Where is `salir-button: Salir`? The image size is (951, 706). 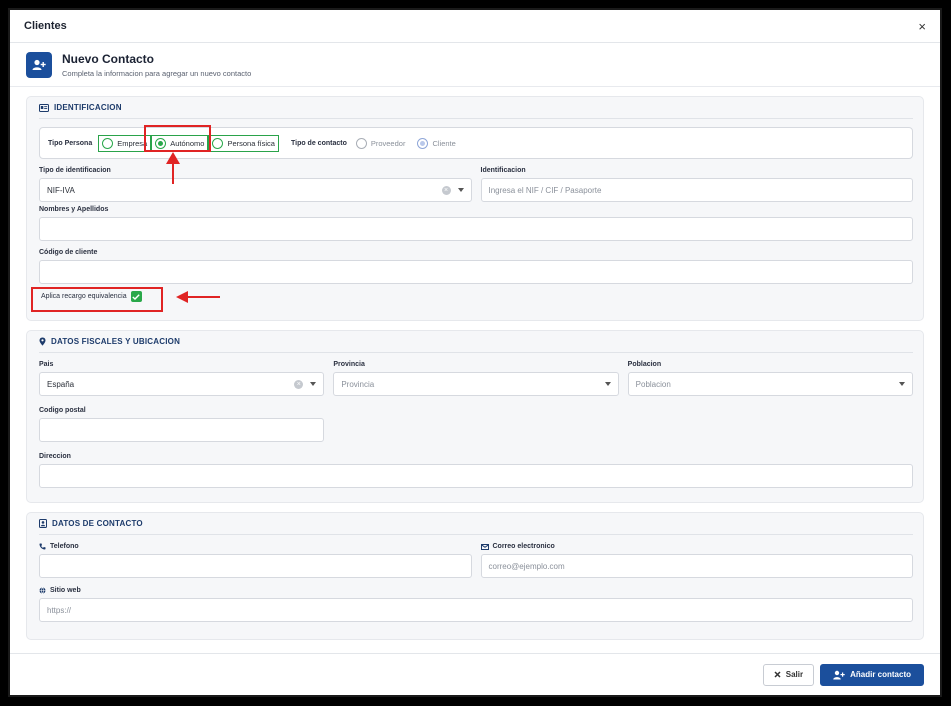 salir-button: Salir is located at coordinates (788, 674).